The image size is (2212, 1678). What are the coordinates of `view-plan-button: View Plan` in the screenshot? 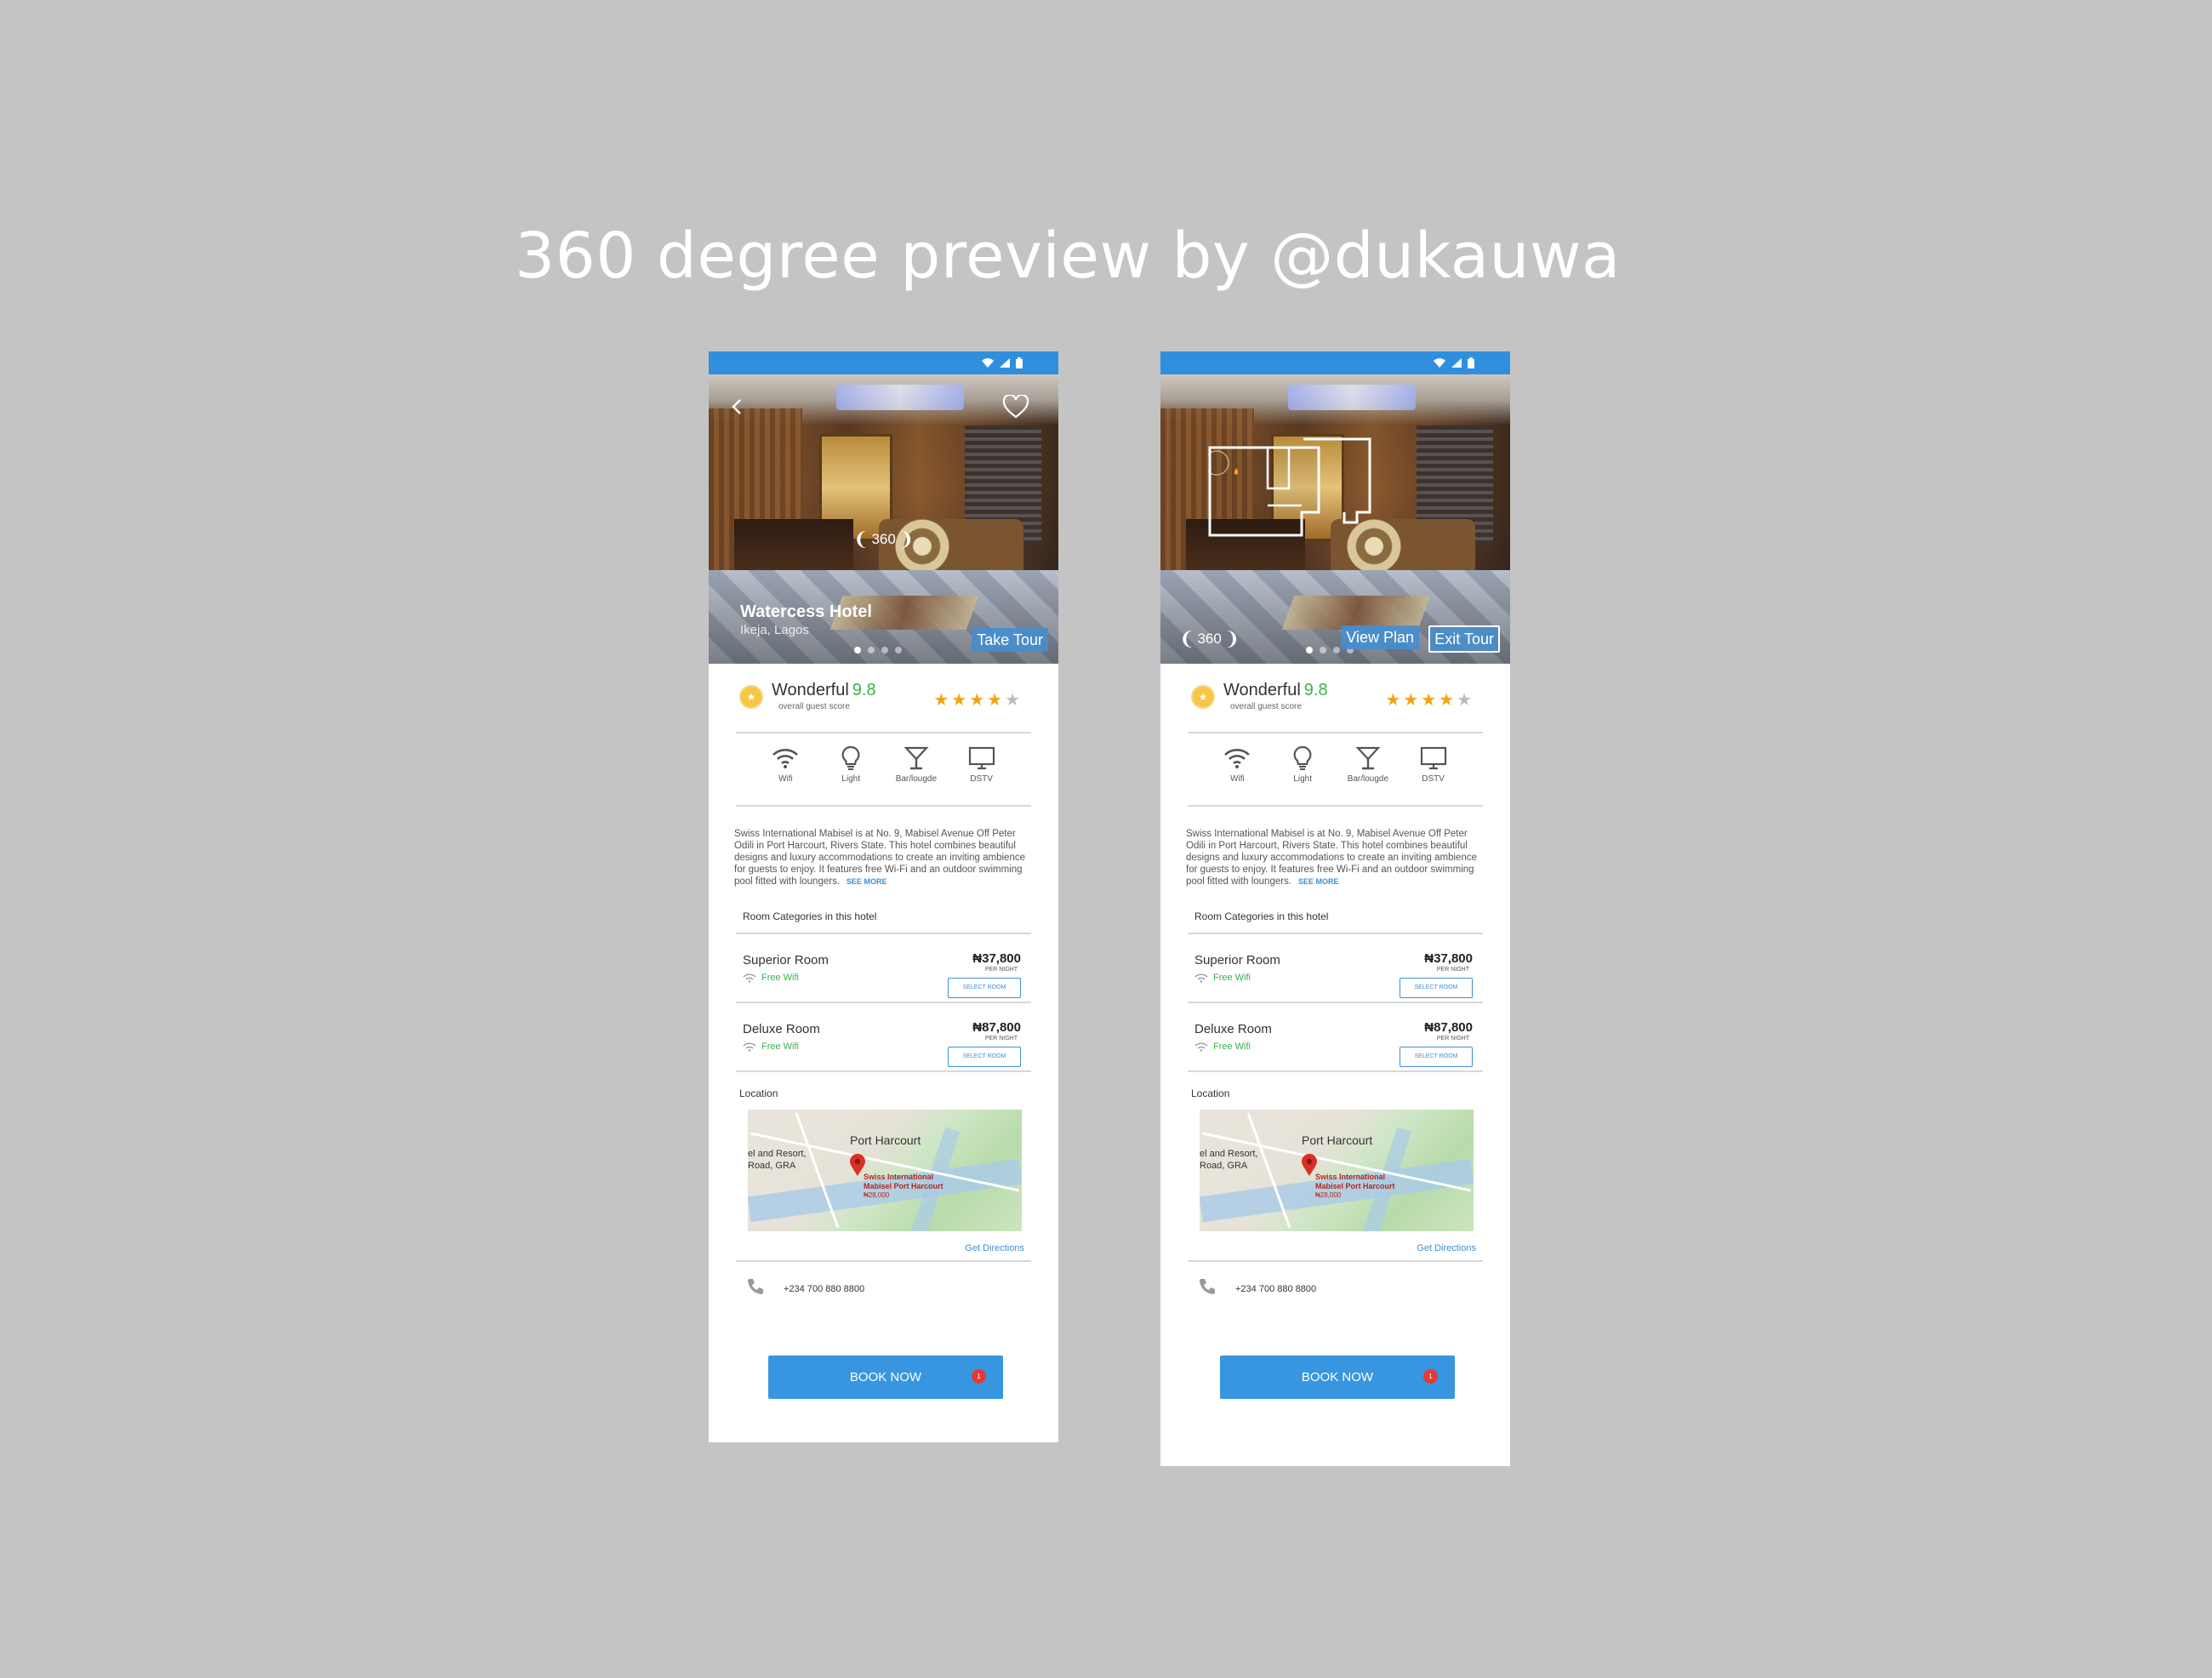 It's located at (1380, 637).